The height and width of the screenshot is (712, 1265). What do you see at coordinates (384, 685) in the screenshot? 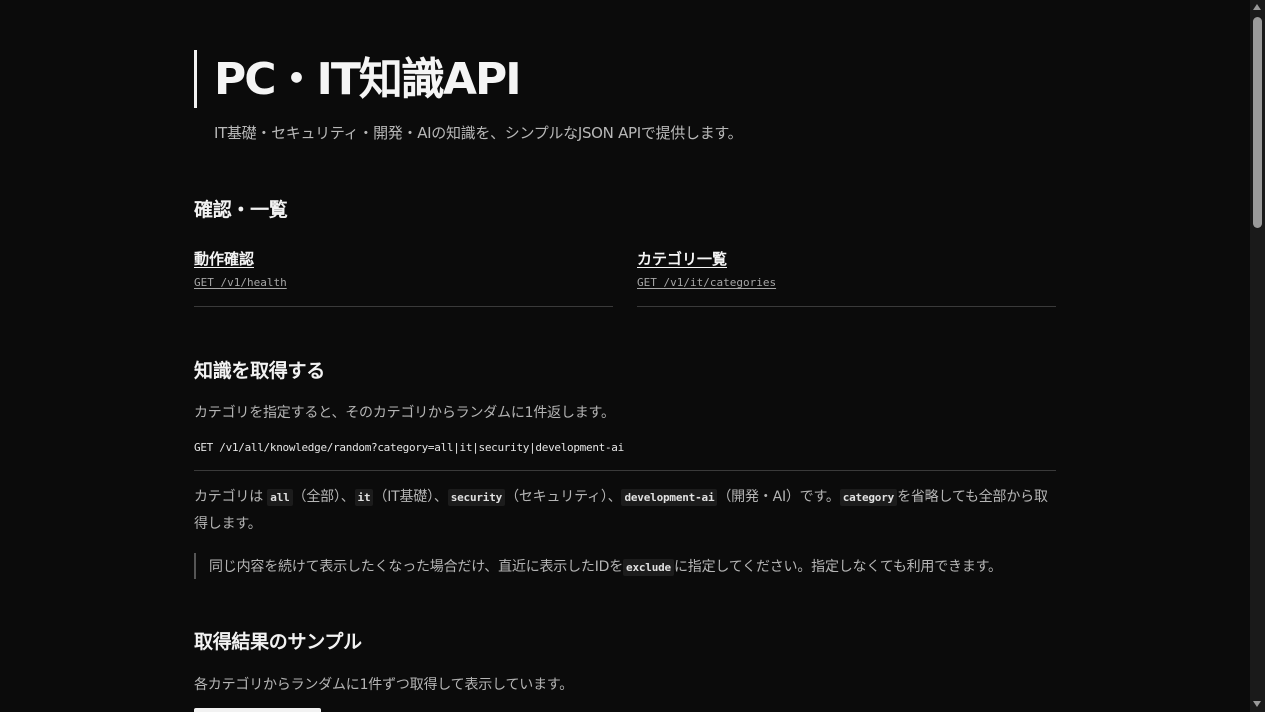
I see `sample-description: 各カテゴリからランダムに1件ずつ取得して表示しています。` at bounding box center [384, 685].